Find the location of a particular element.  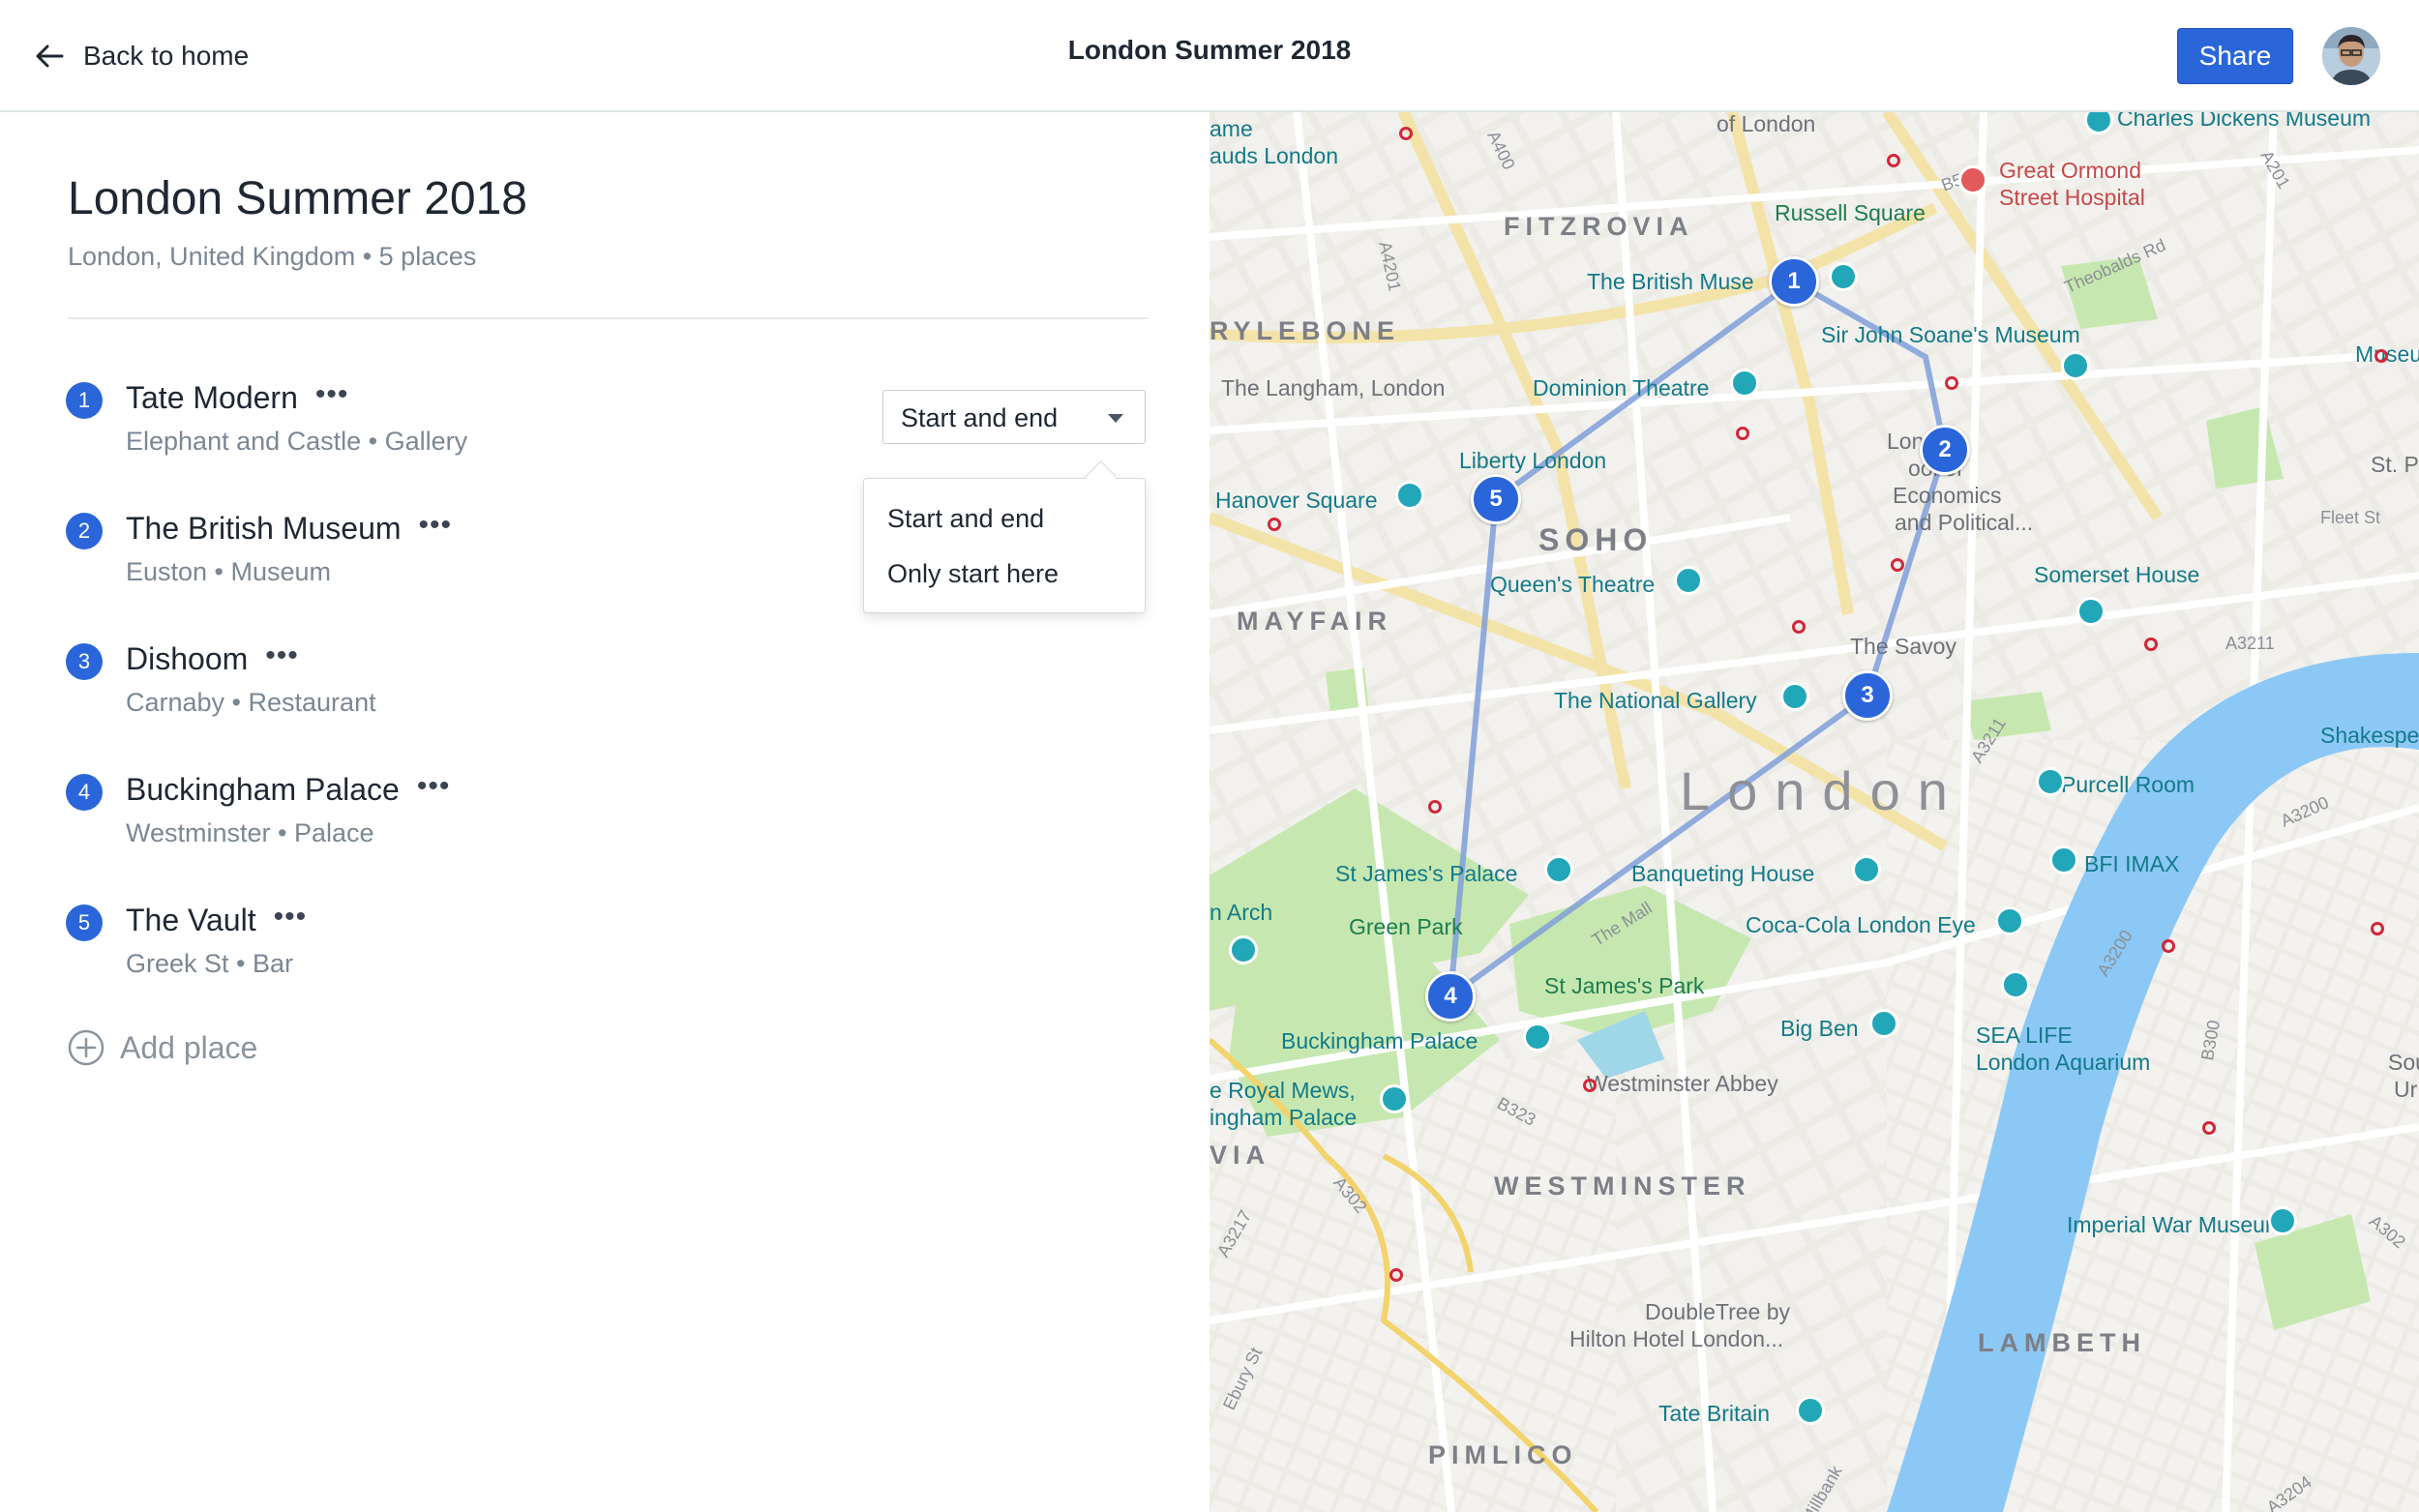

map-label: Dominion Theatre is located at coordinates (1622, 388).